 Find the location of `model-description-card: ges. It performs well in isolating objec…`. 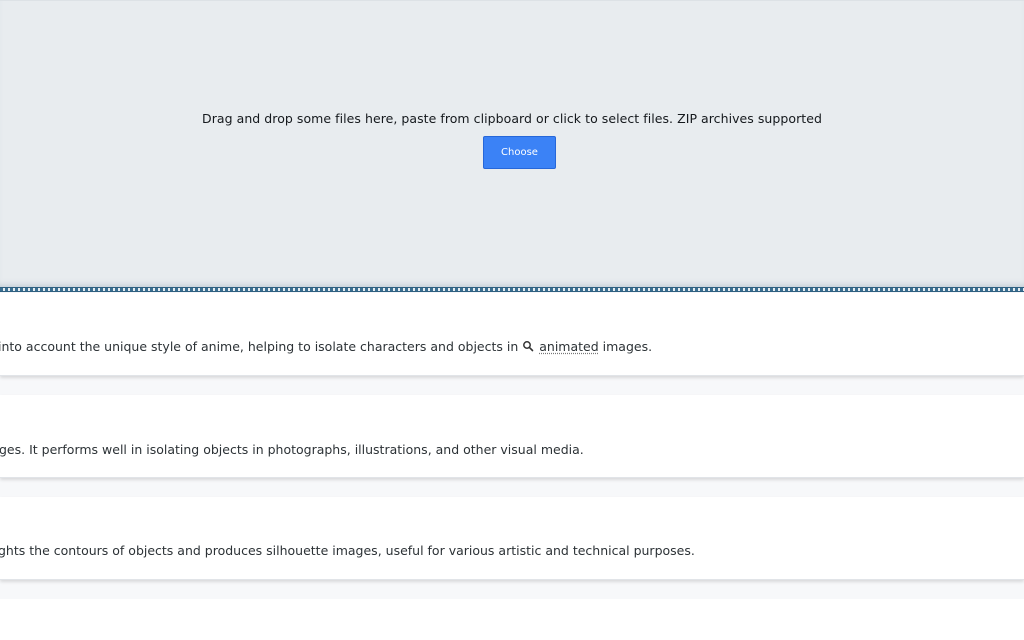

model-description-card: ges. It performs well in isolating objec… is located at coordinates (512, 436).